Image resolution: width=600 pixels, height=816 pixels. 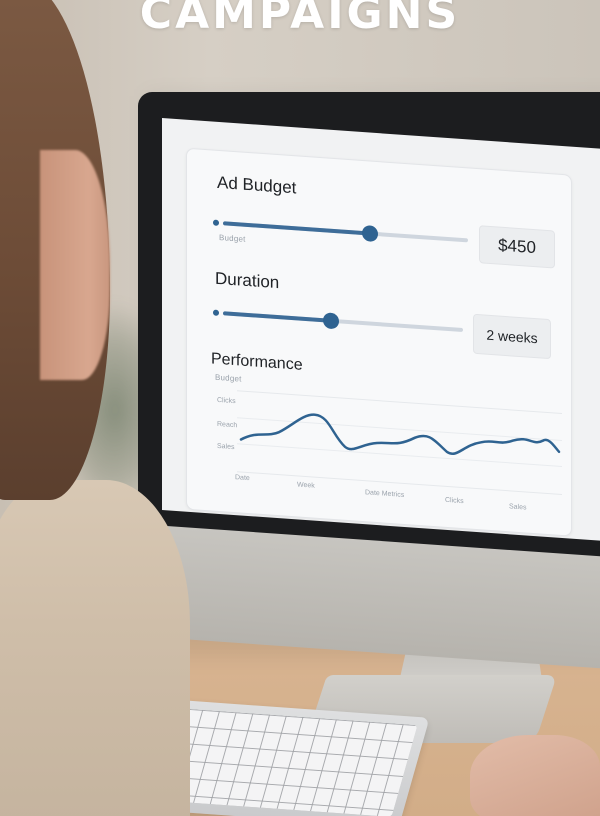 I want to click on ad-budget-slider-fill, so click(x=296, y=228).